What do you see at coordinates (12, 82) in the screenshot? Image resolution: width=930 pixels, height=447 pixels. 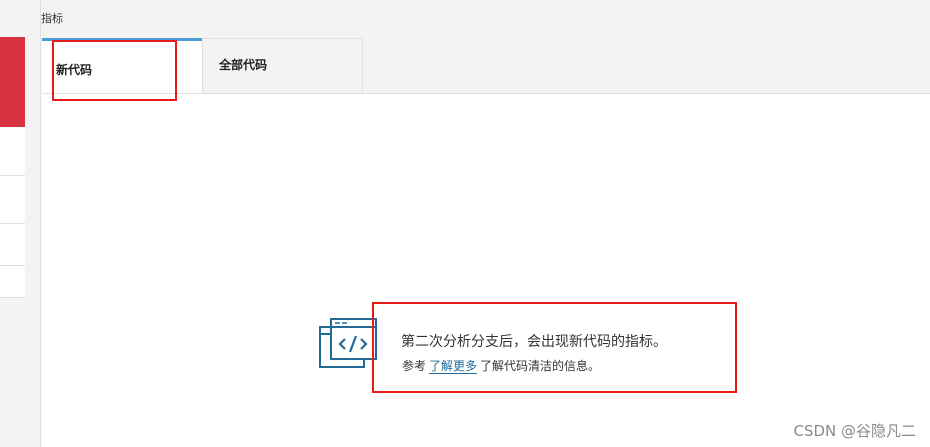 I see `left-panel-red-block` at bounding box center [12, 82].